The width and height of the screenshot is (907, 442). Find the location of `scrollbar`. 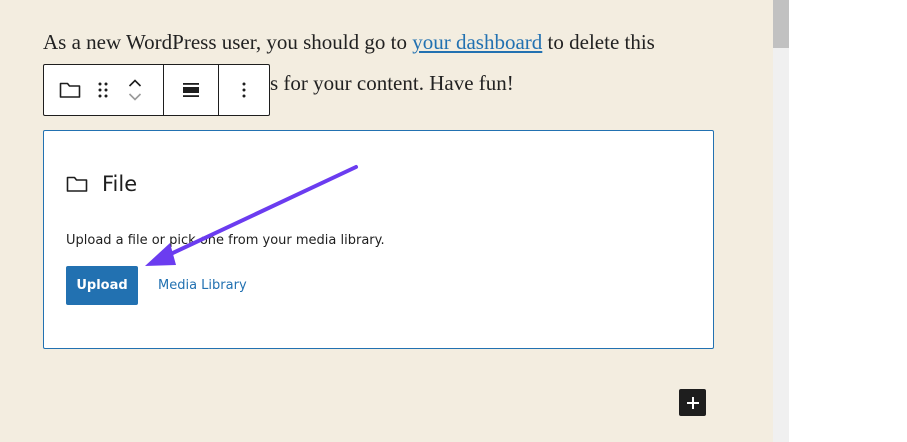

scrollbar is located at coordinates (781, 221).